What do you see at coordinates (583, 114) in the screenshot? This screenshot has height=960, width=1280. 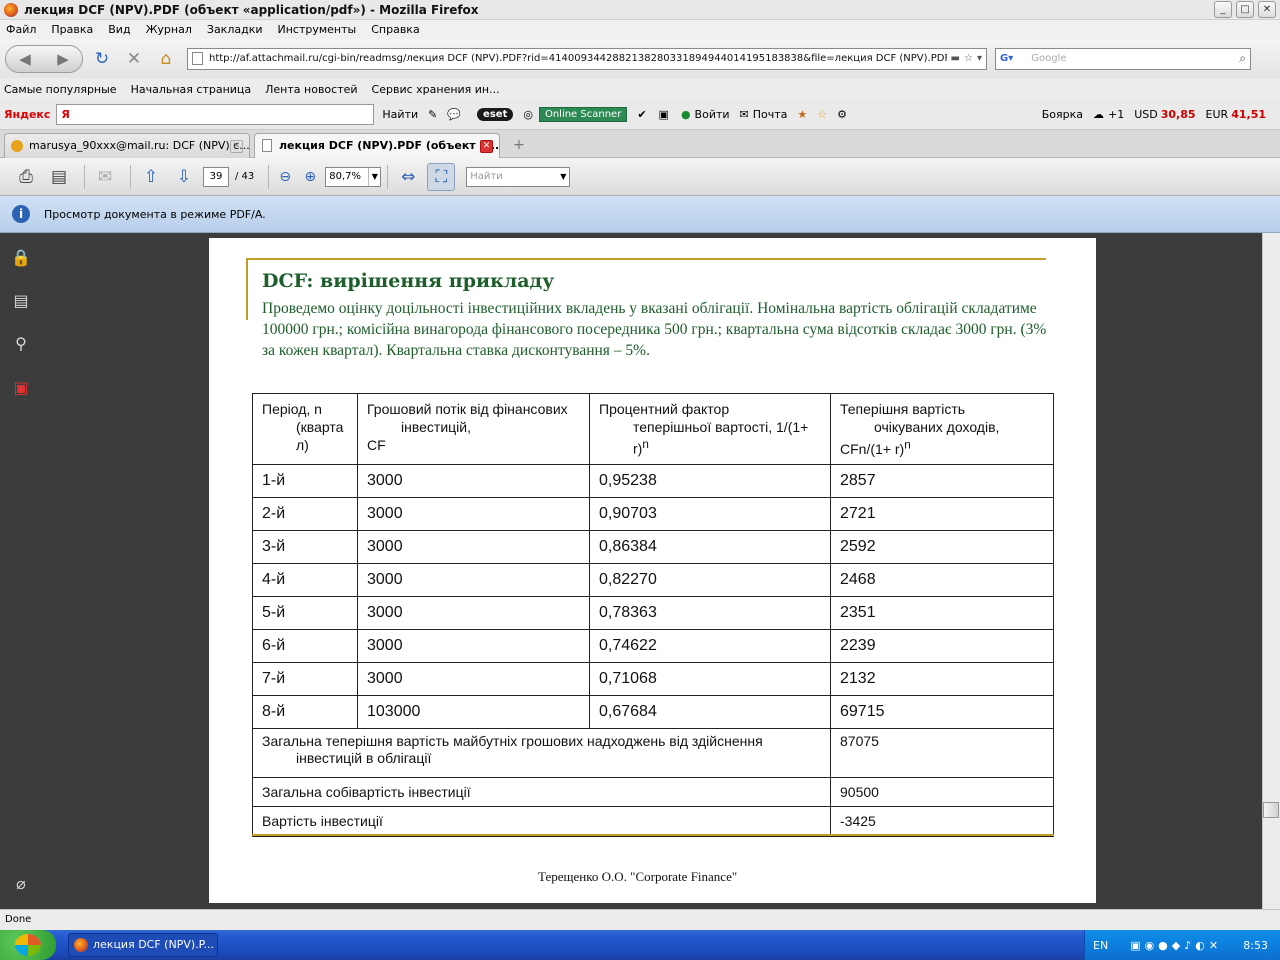 I see `online-scanner-button: Online Scanner` at bounding box center [583, 114].